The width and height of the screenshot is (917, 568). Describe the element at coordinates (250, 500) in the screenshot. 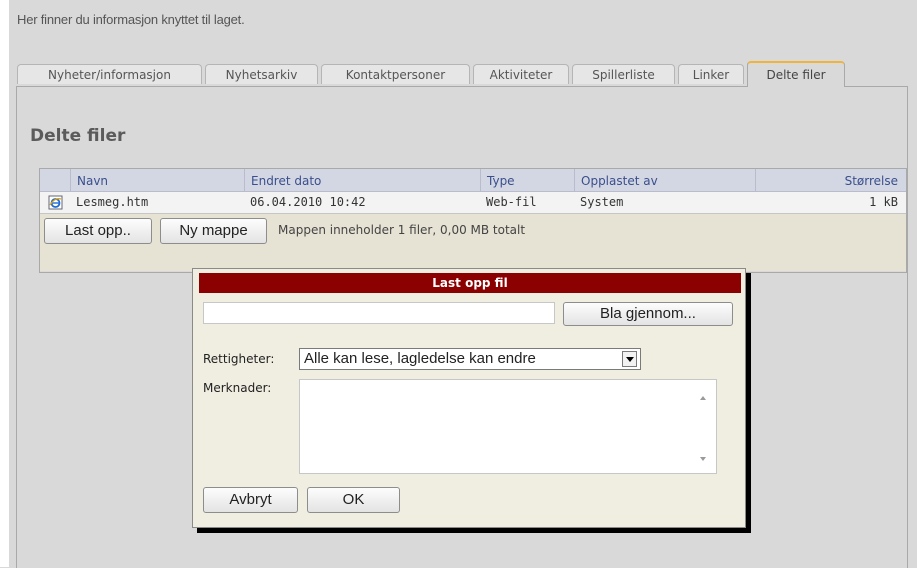

I see `cancel-button: Avbryt` at that location.